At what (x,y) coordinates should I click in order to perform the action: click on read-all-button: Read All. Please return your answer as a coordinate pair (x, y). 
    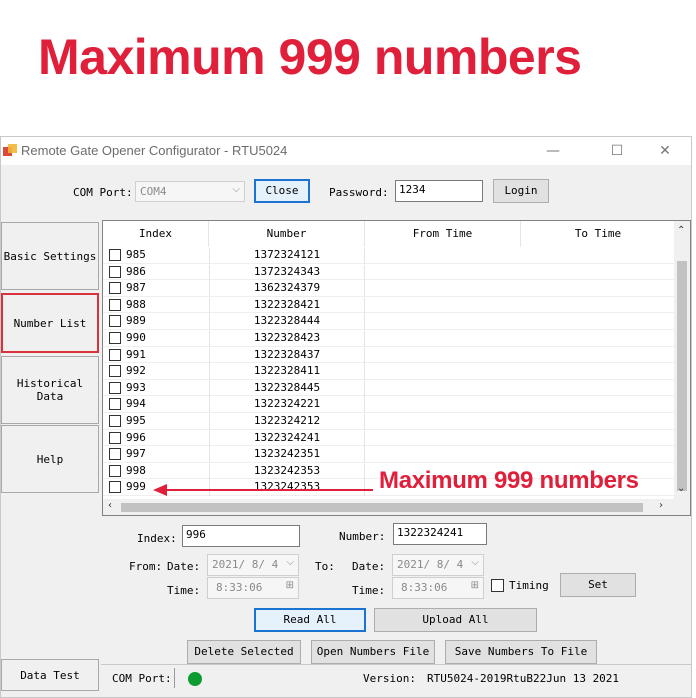
    Looking at the image, I should click on (310, 620).